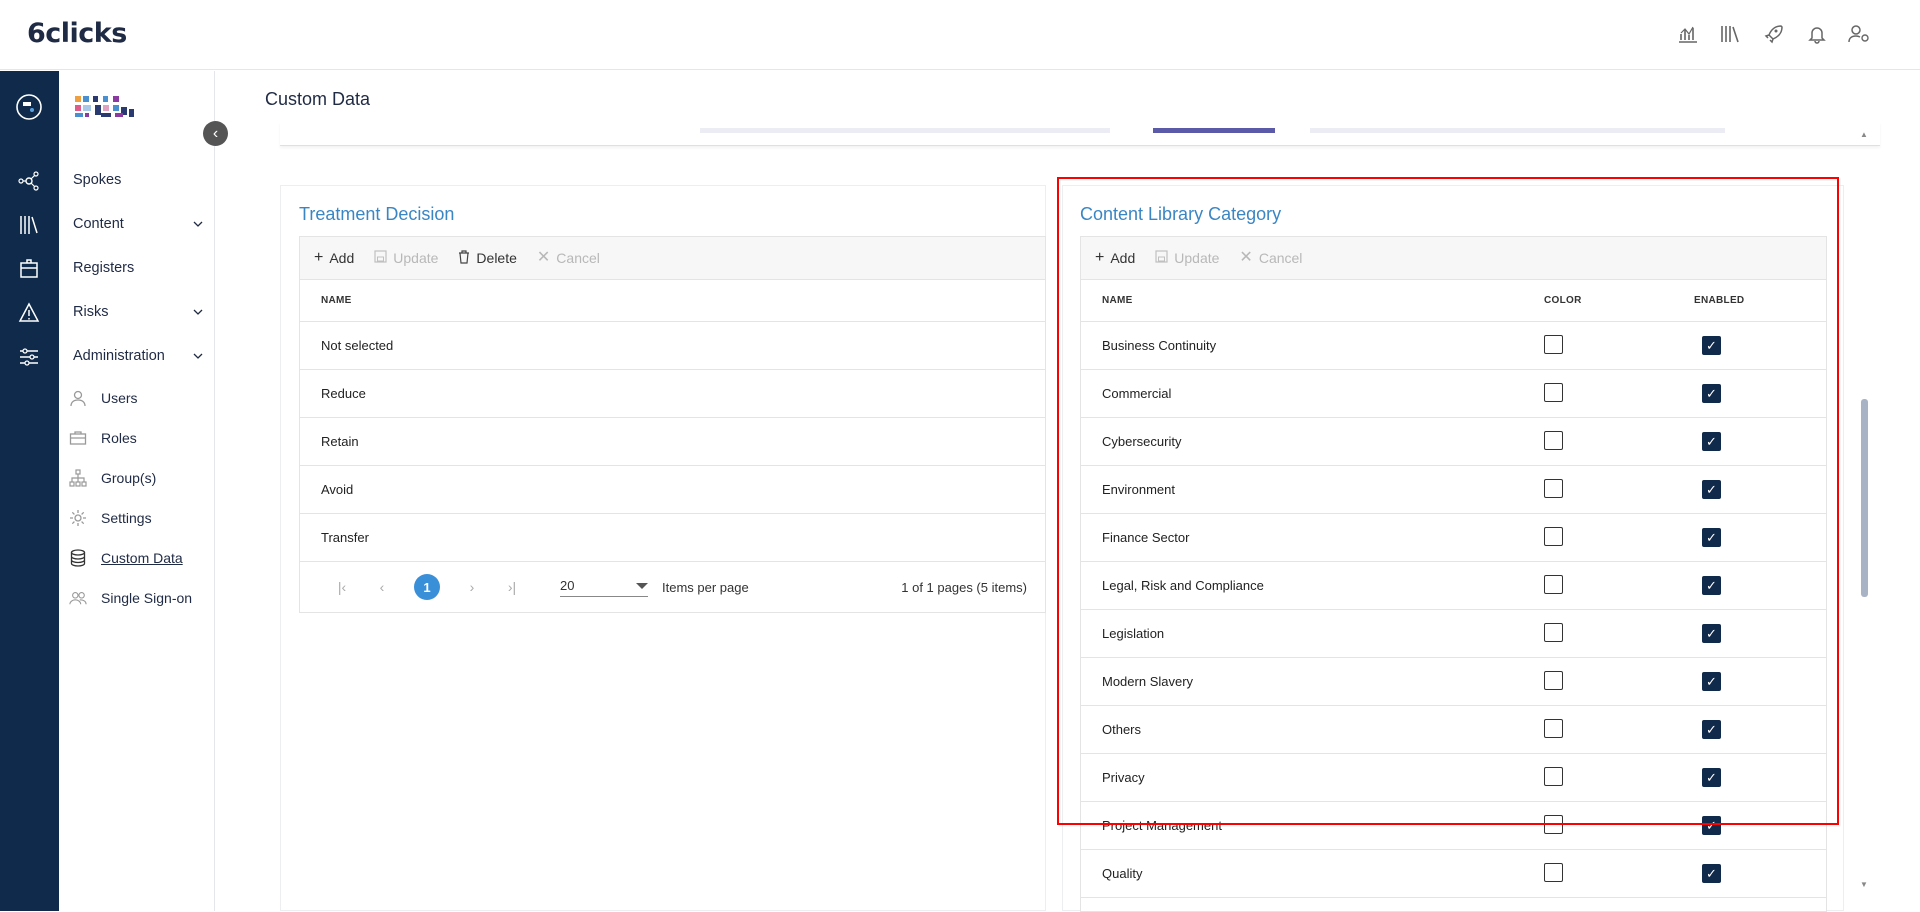 This screenshot has width=1920, height=912. What do you see at coordinates (1619, 300) in the screenshot?
I see `column-header-color: COLOR` at bounding box center [1619, 300].